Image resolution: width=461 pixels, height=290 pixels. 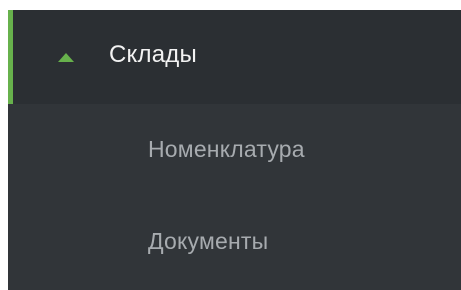 I want to click on active-indicator, so click(x=10, y=57).